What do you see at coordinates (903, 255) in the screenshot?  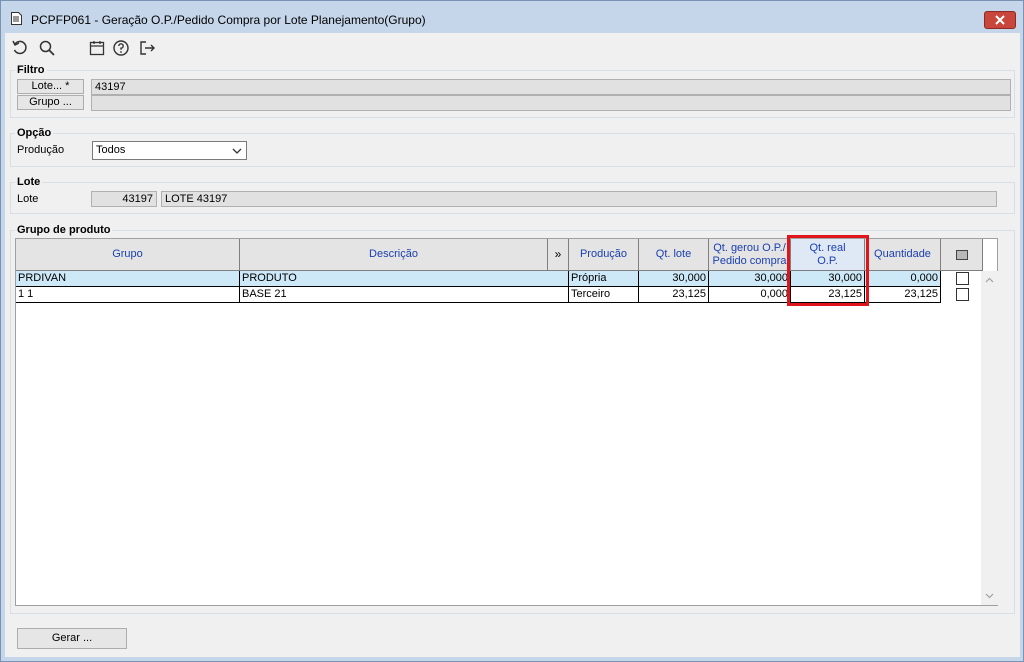 I see `col-header-quantidade: Quantidade` at bounding box center [903, 255].